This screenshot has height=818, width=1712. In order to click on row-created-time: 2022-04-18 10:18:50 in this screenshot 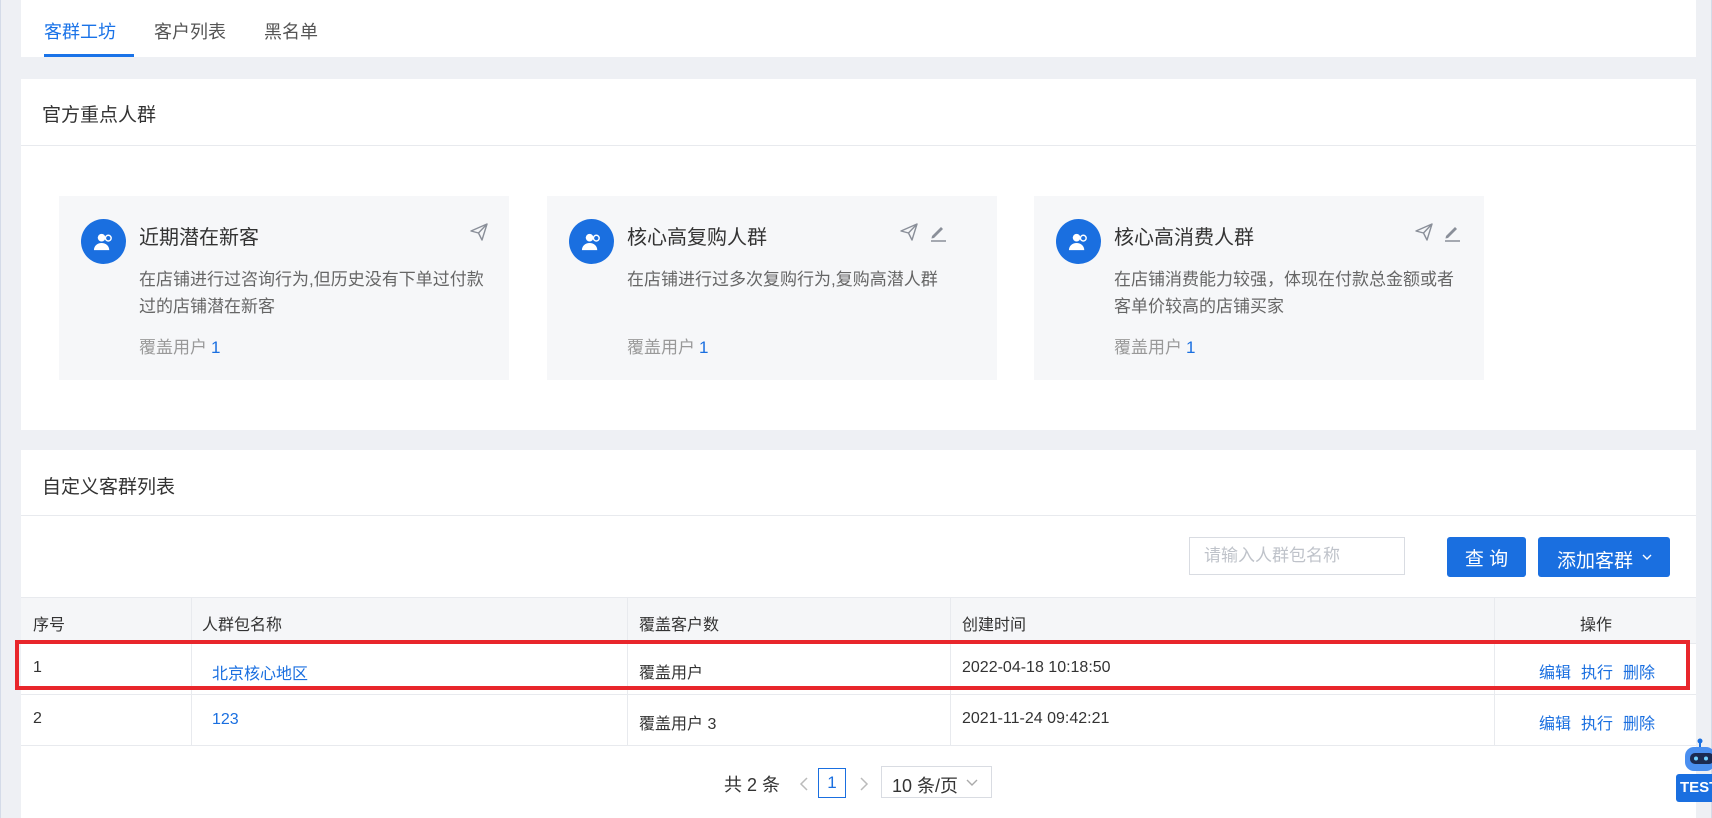, I will do `click(1036, 667)`.